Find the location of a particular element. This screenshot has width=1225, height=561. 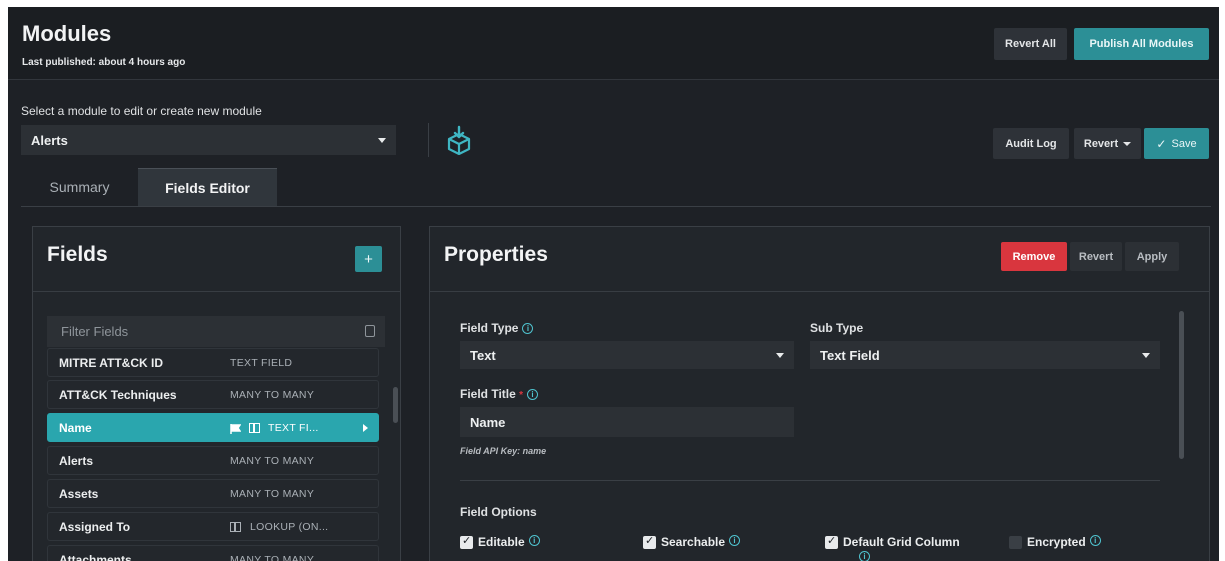

filter-fields-input: Filter Fields is located at coordinates (216, 331).